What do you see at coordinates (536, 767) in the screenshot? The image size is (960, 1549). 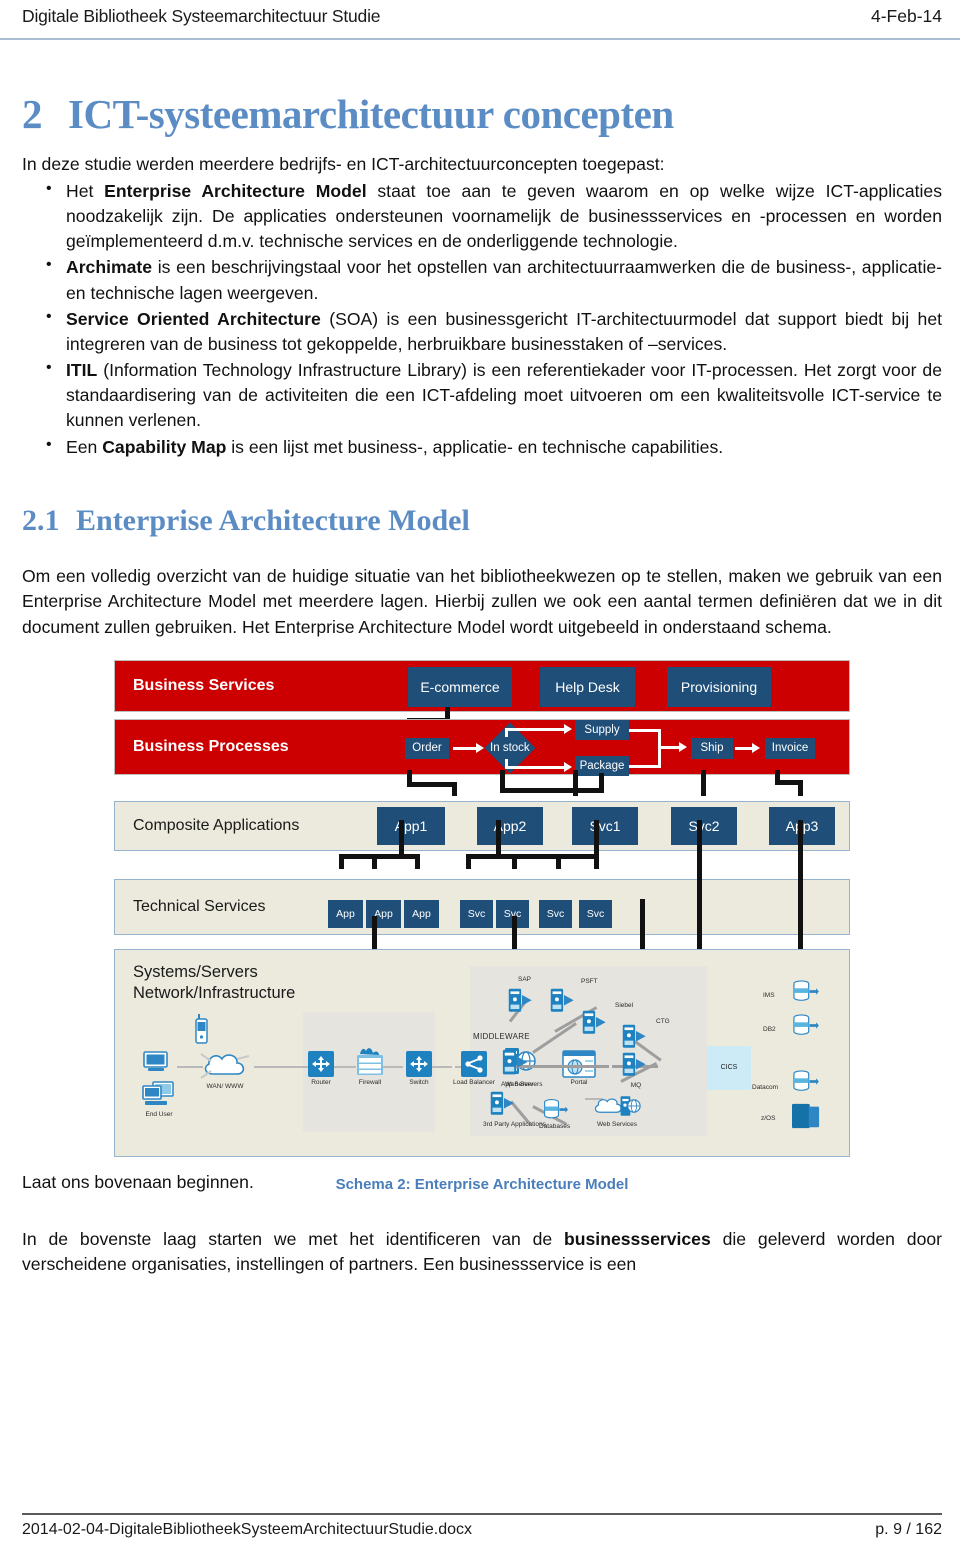 I see `branch-line` at bounding box center [536, 767].